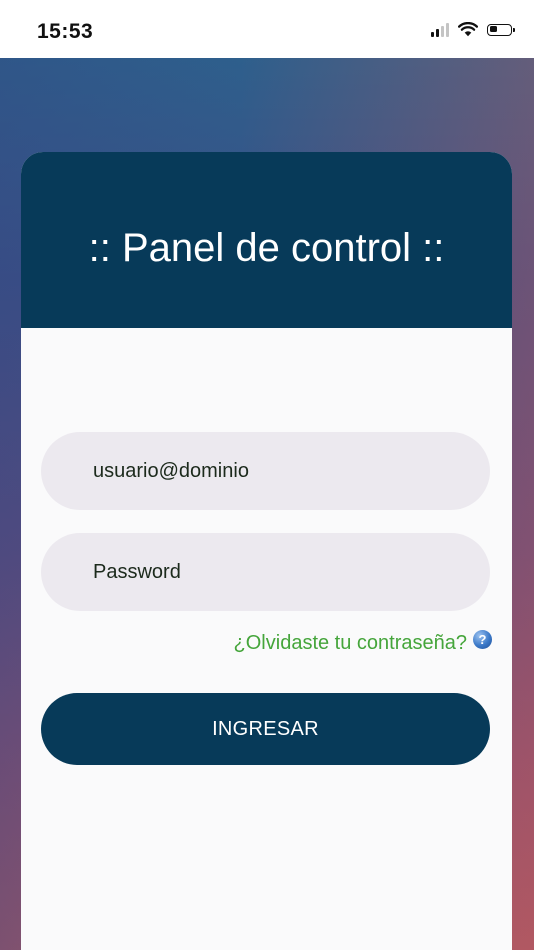  I want to click on email-field, so click(265, 471).